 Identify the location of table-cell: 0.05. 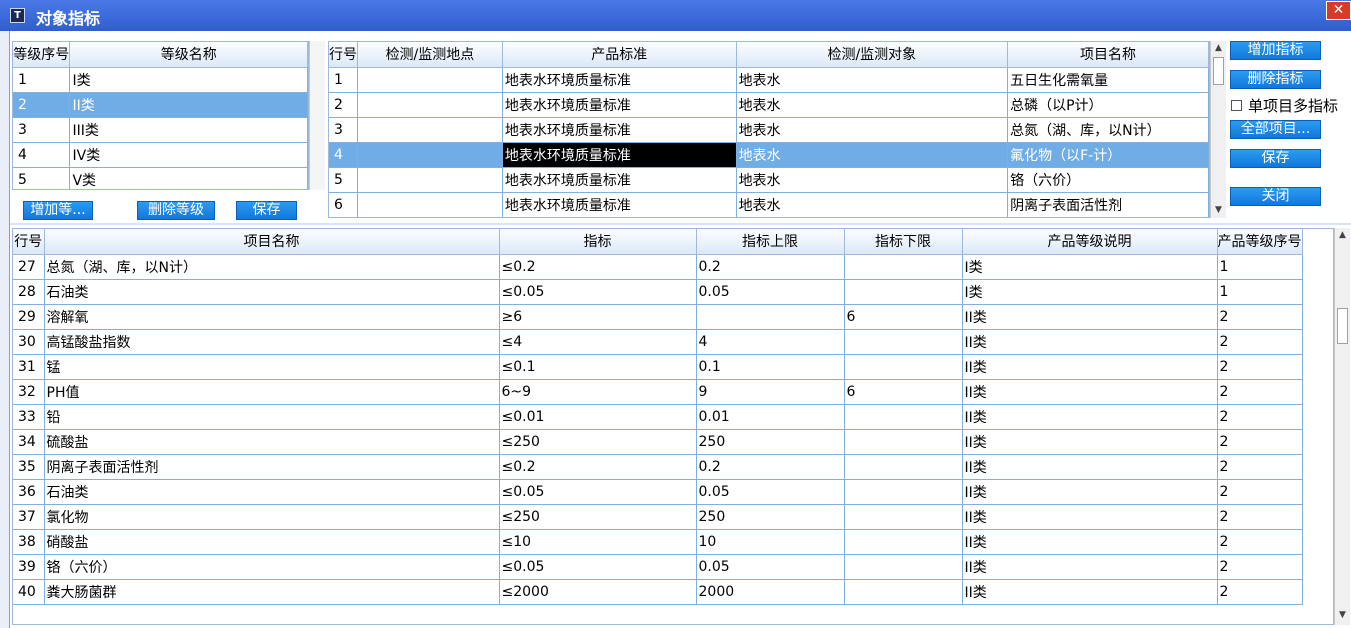
(770, 492).